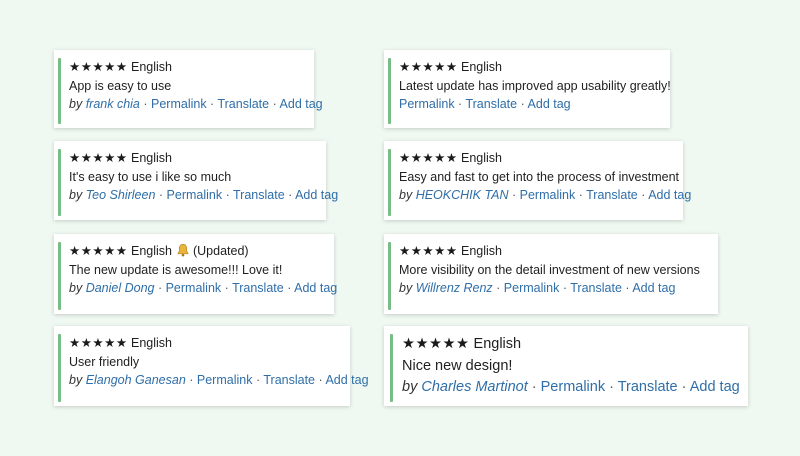  What do you see at coordinates (121, 195) in the screenshot?
I see `author-link: Teo Shirleen` at bounding box center [121, 195].